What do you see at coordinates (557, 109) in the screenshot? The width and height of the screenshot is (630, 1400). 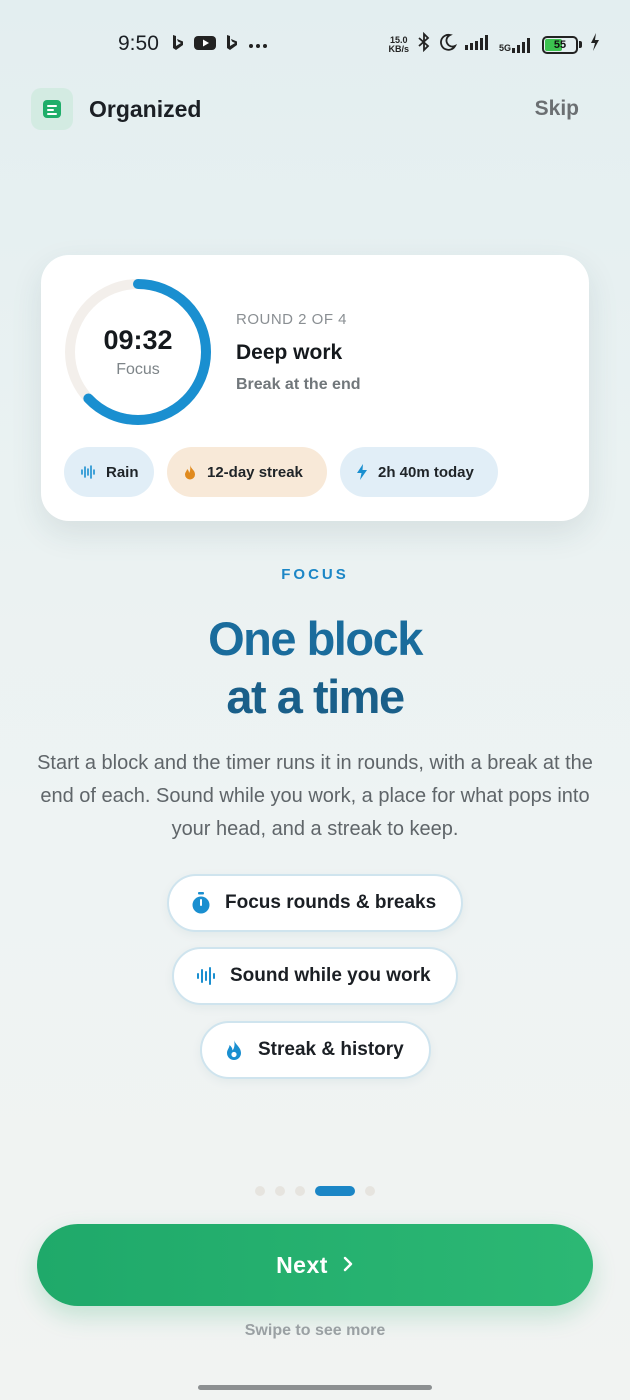 I see `skip-button: Skip` at bounding box center [557, 109].